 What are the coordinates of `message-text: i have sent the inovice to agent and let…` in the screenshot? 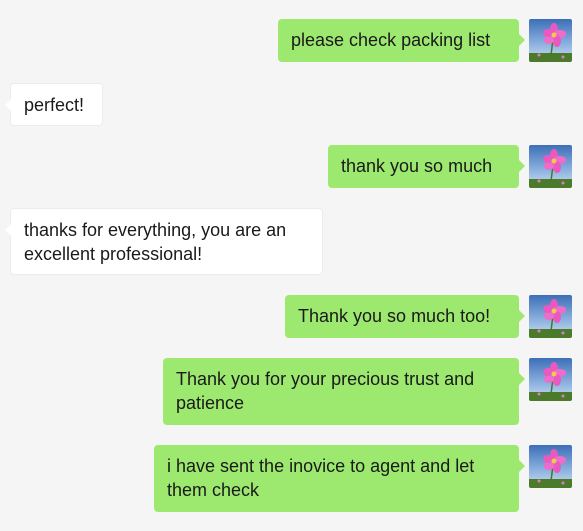 It's located at (321, 478).